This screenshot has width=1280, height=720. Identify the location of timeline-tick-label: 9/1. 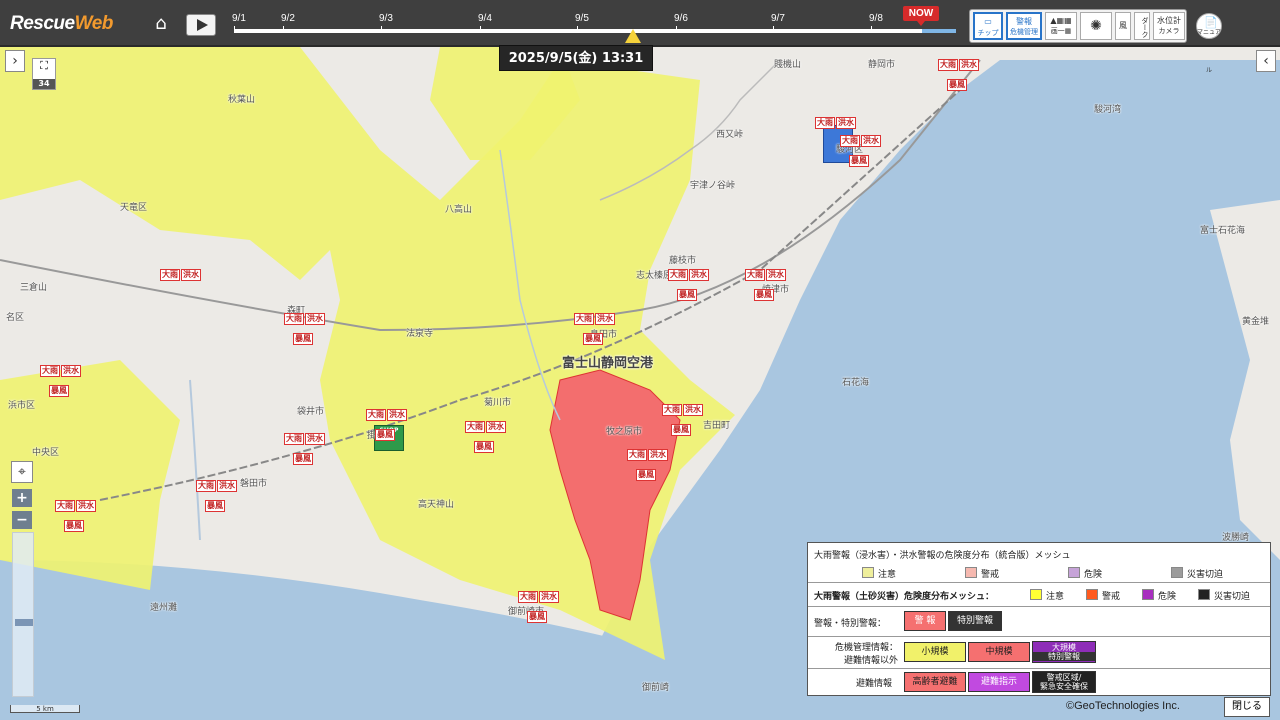
(239, 18).